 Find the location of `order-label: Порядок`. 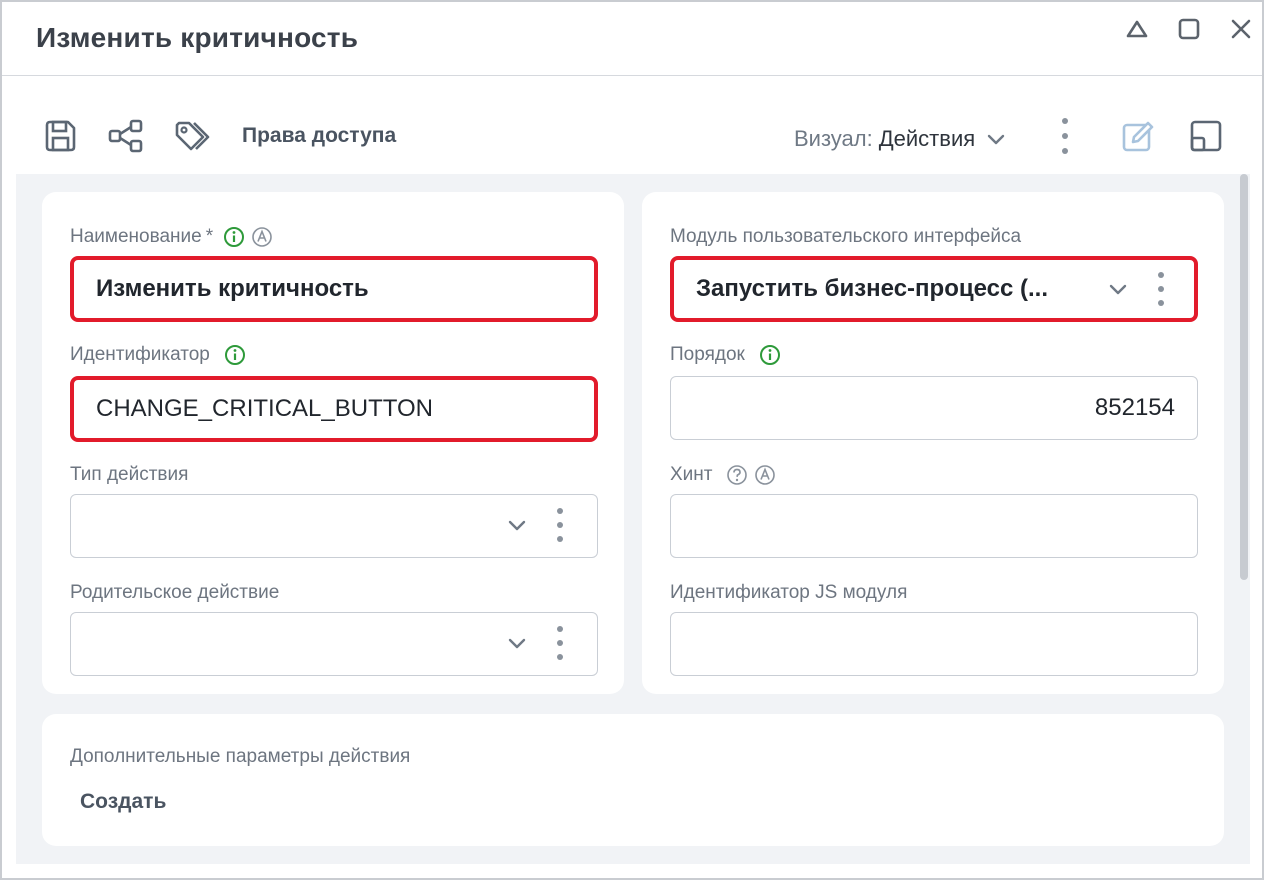

order-label: Порядок is located at coordinates (725, 355).